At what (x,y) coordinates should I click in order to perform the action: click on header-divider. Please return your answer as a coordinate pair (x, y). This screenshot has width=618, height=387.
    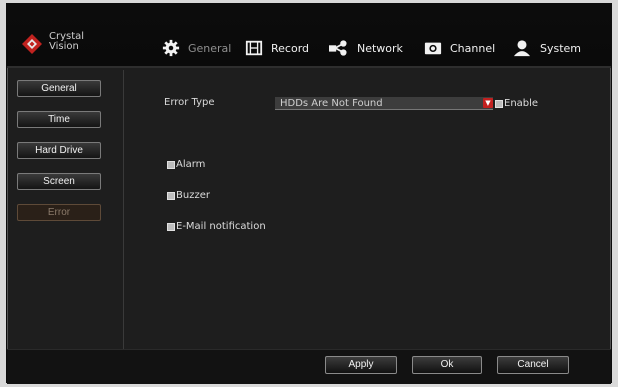
    Looking at the image, I should click on (309, 67).